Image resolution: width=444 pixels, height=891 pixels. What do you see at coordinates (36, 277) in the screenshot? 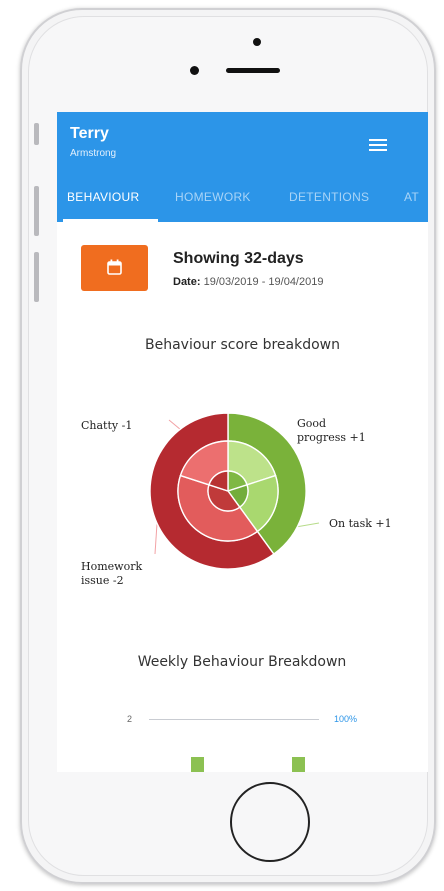
I see `volume-down-button` at bounding box center [36, 277].